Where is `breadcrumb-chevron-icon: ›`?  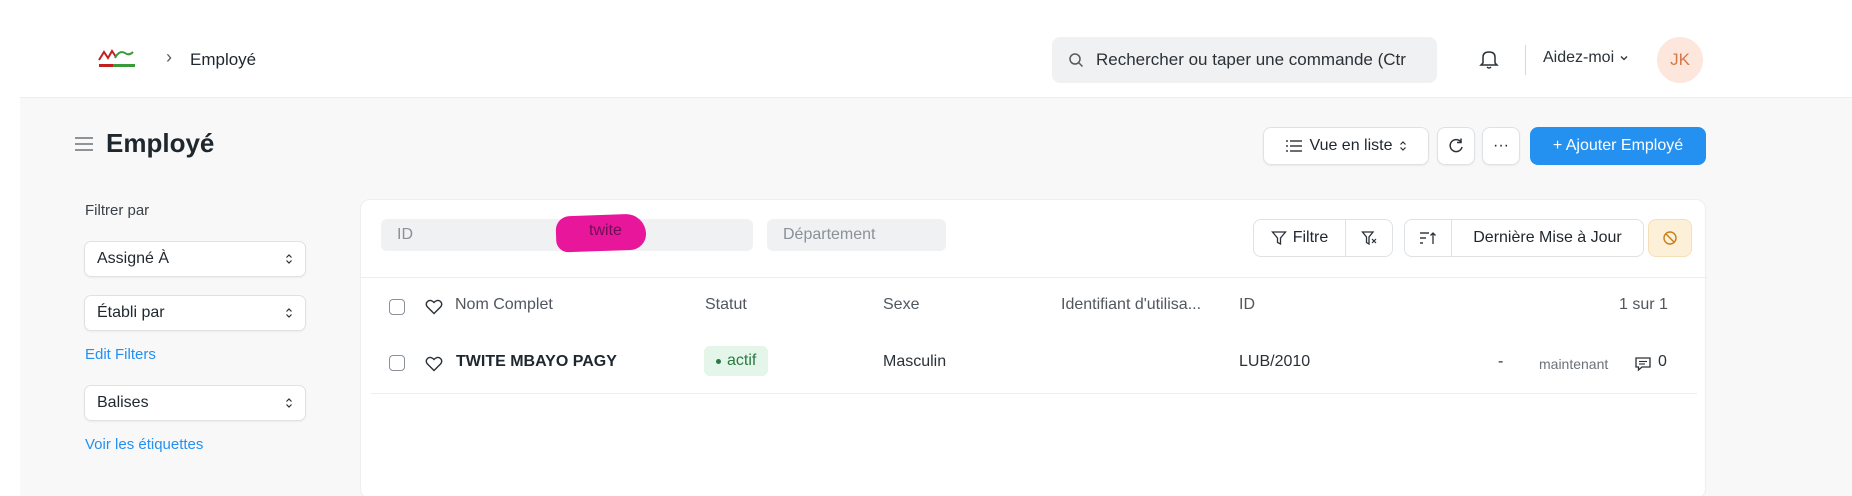
breadcrumb-chevron-icon: › is located at coordinates (169, 57).